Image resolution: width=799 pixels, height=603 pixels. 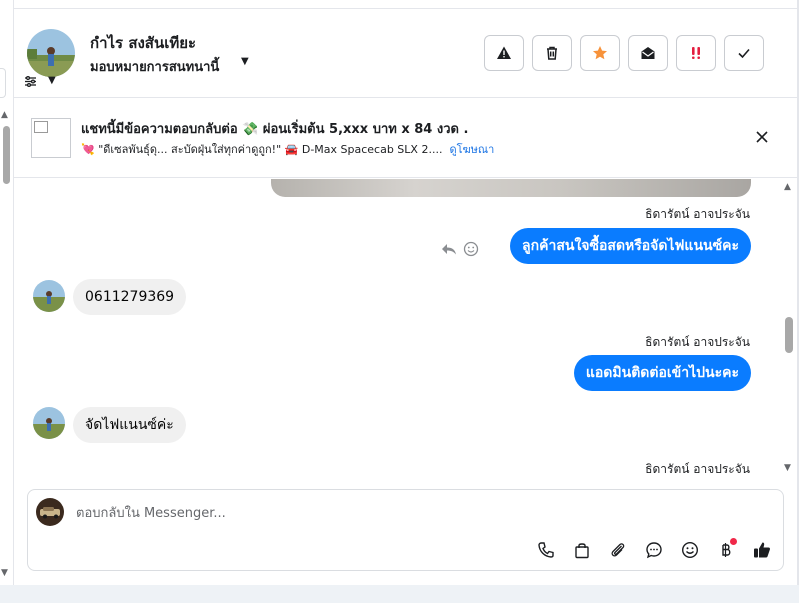 I want to click on star-button, so click(x=600, y=53).